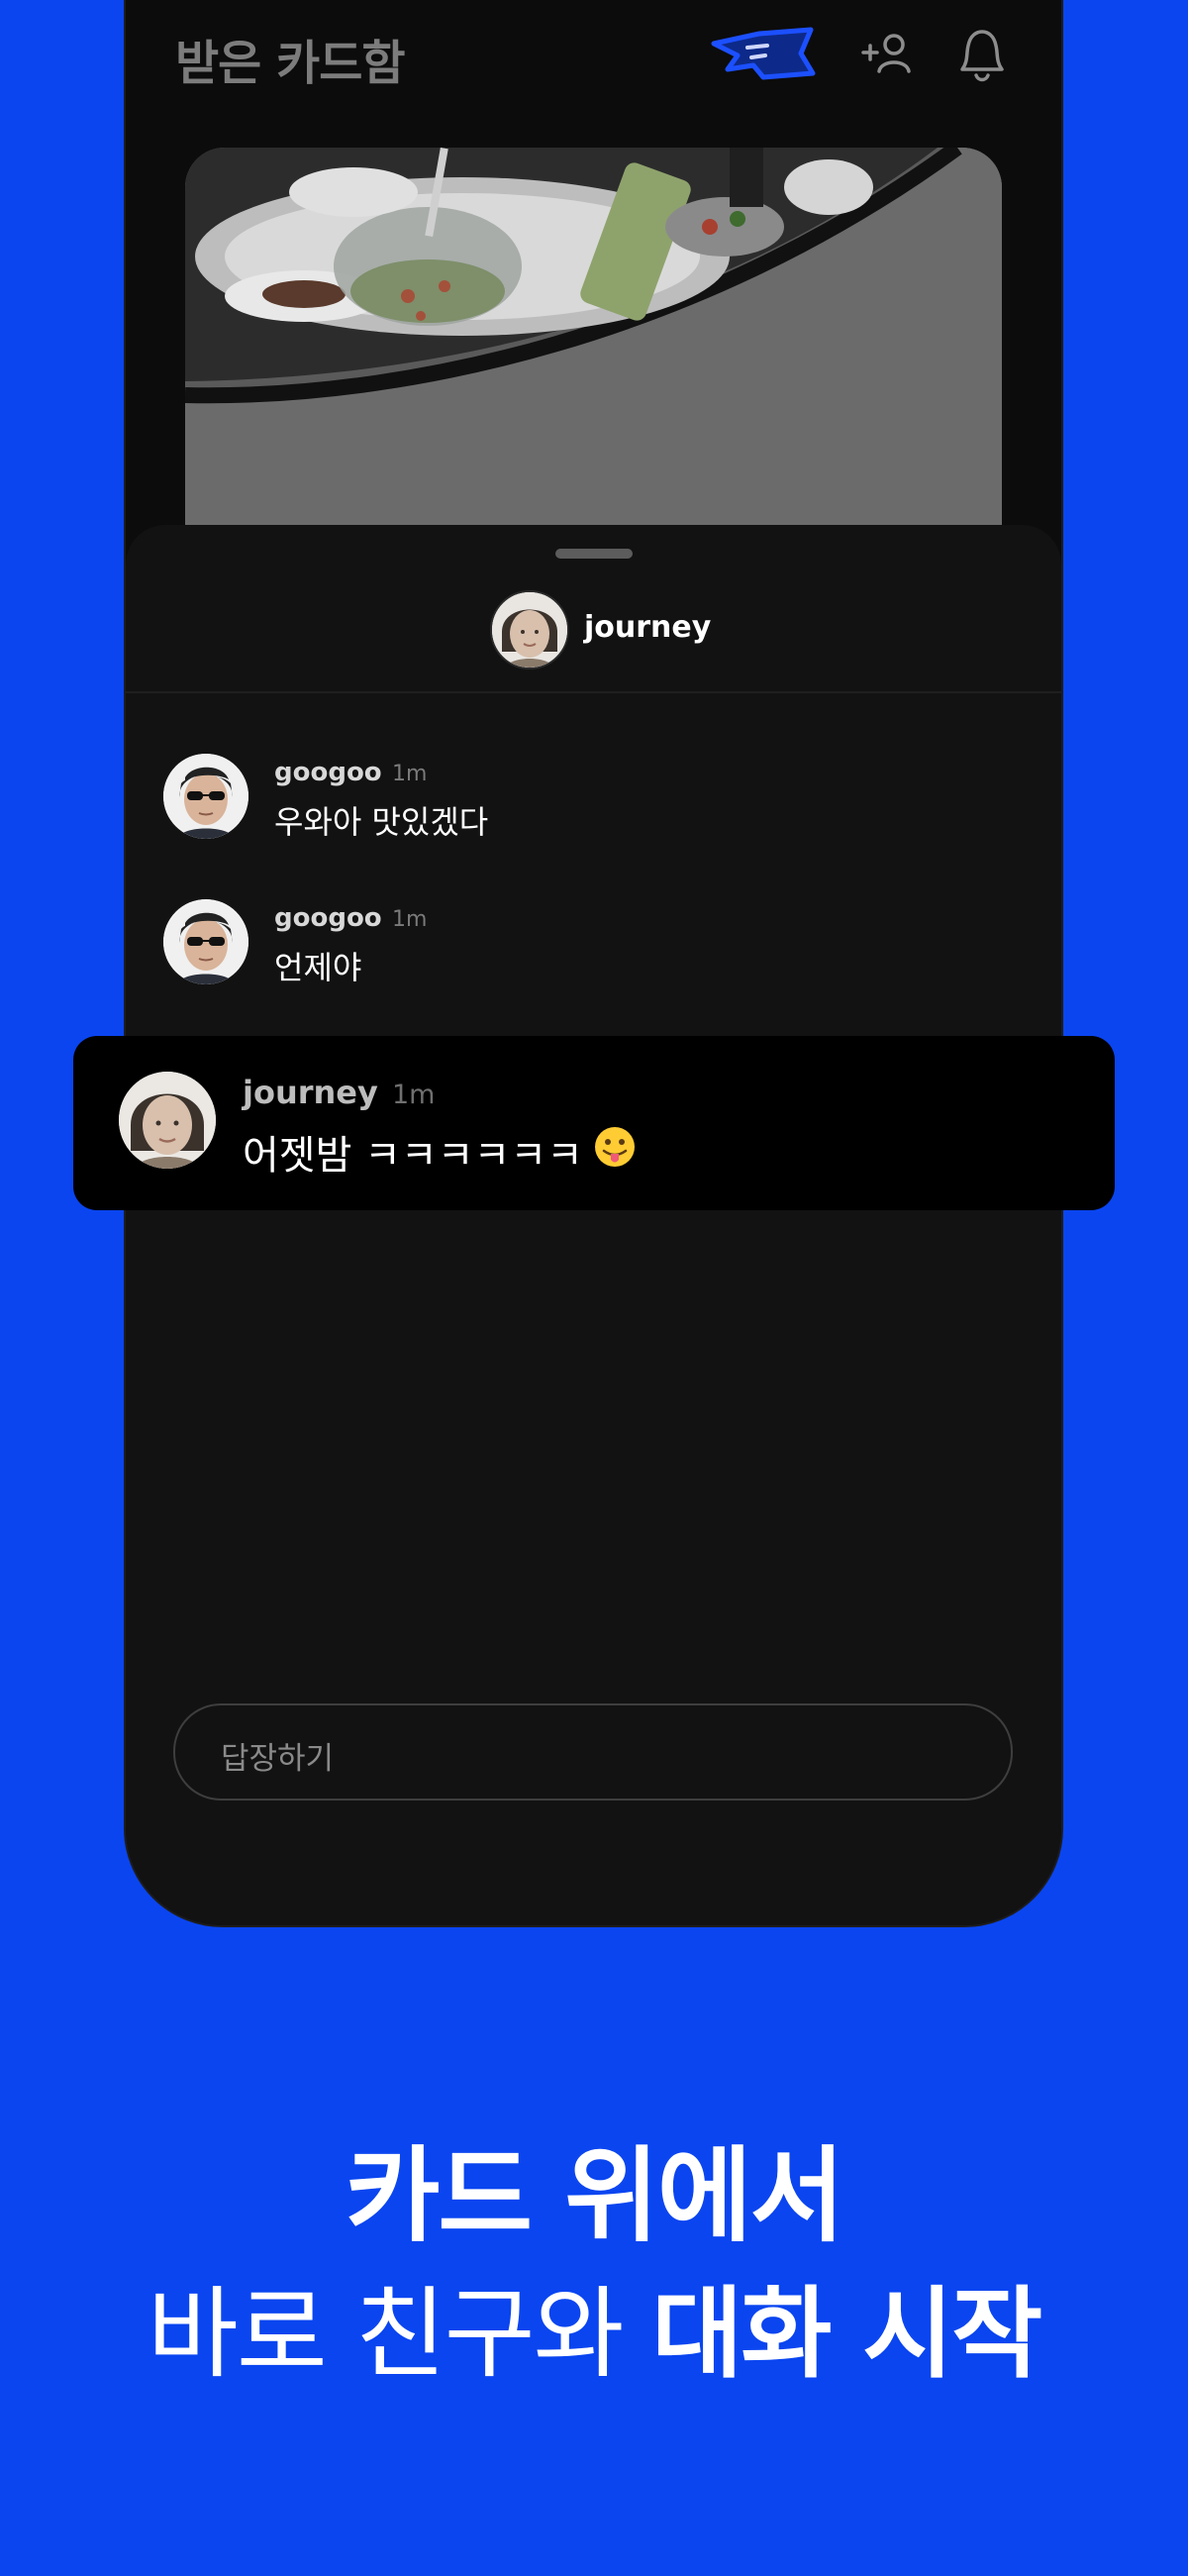  I want to click on comment-username: journey, so click(311, 1092).